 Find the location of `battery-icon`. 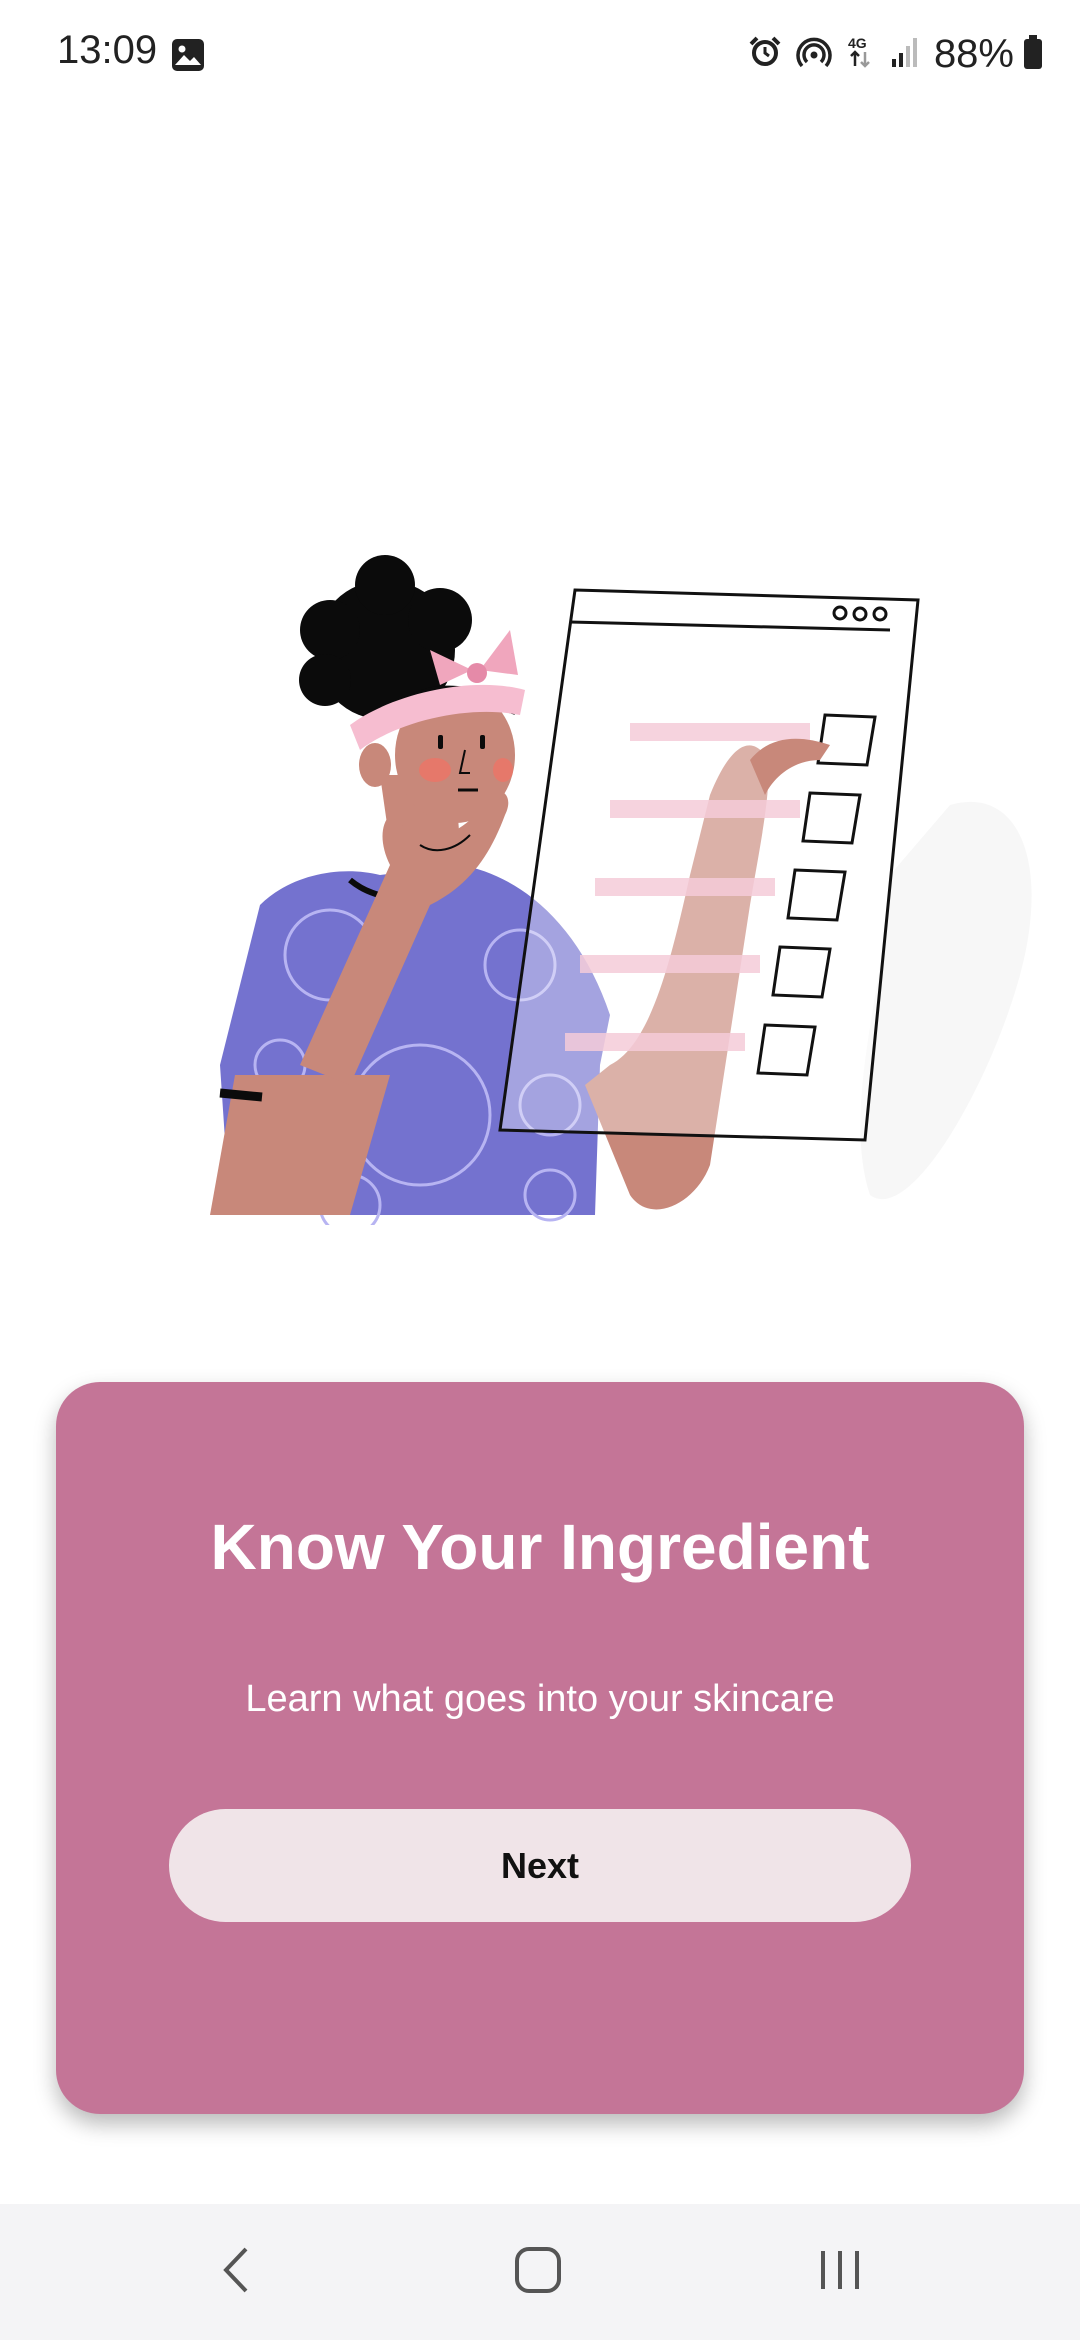

battery-icon is located at coordinates (1033, 54).